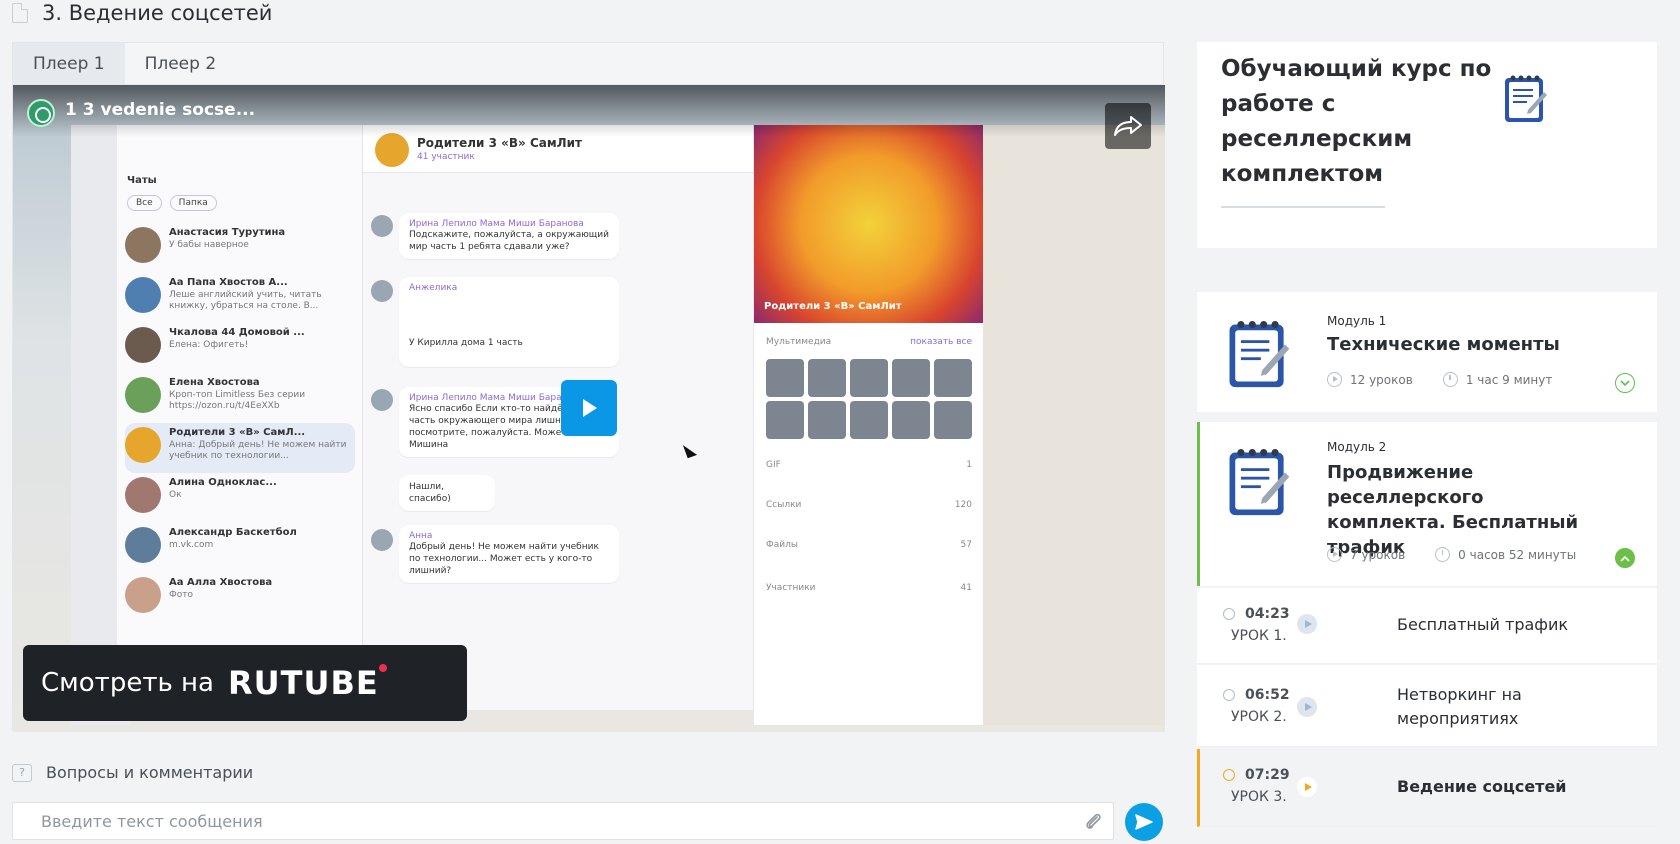 This screenshot has height=844, width=1680. What do you see at coordinates (784, 505) in the screenshot?
I see `info-label: Ссылки` at bounding box center [784, 505].